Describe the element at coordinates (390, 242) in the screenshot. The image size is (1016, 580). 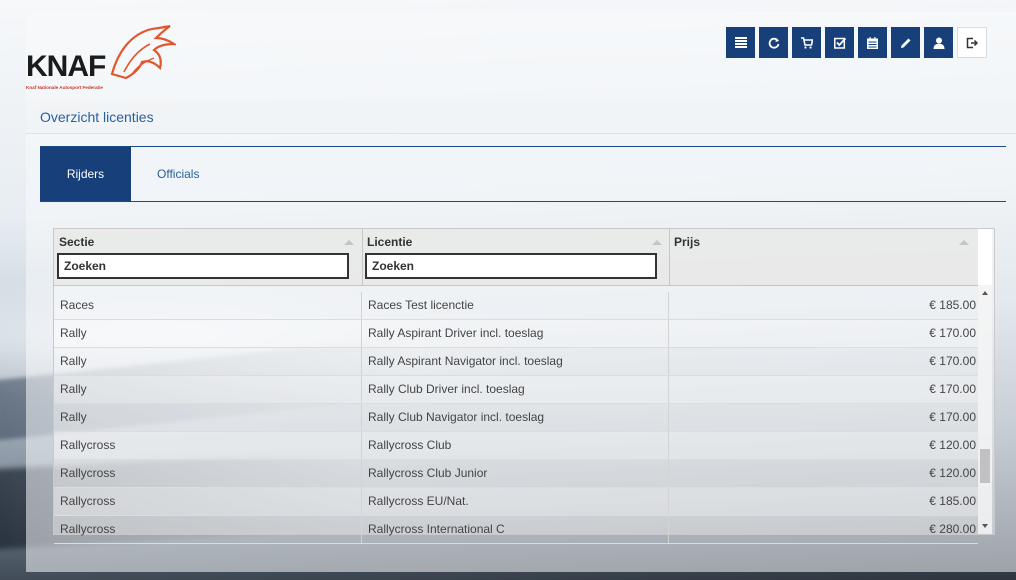
I see `column-label: Licentie` at that location.